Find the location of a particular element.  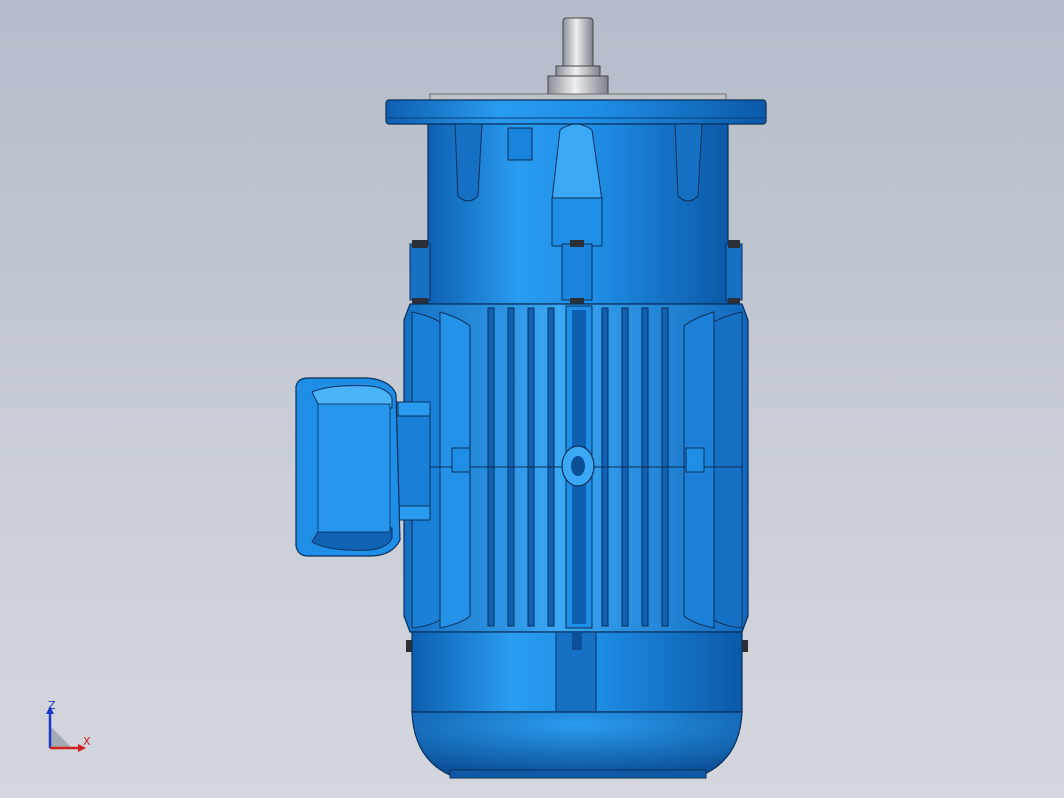

triad-z-label: Z is located at coordinates (52, 705).